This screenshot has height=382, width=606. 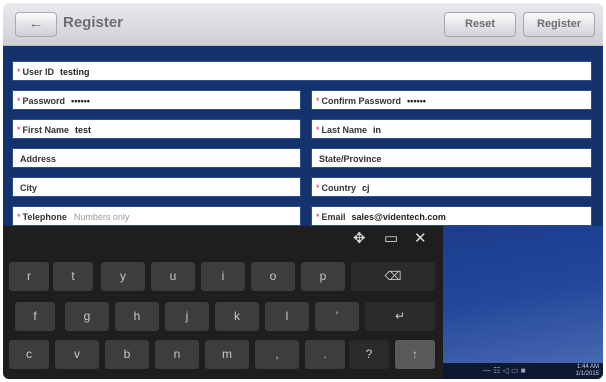 I want to click on country-label: Country, so click(x=339, y=188).